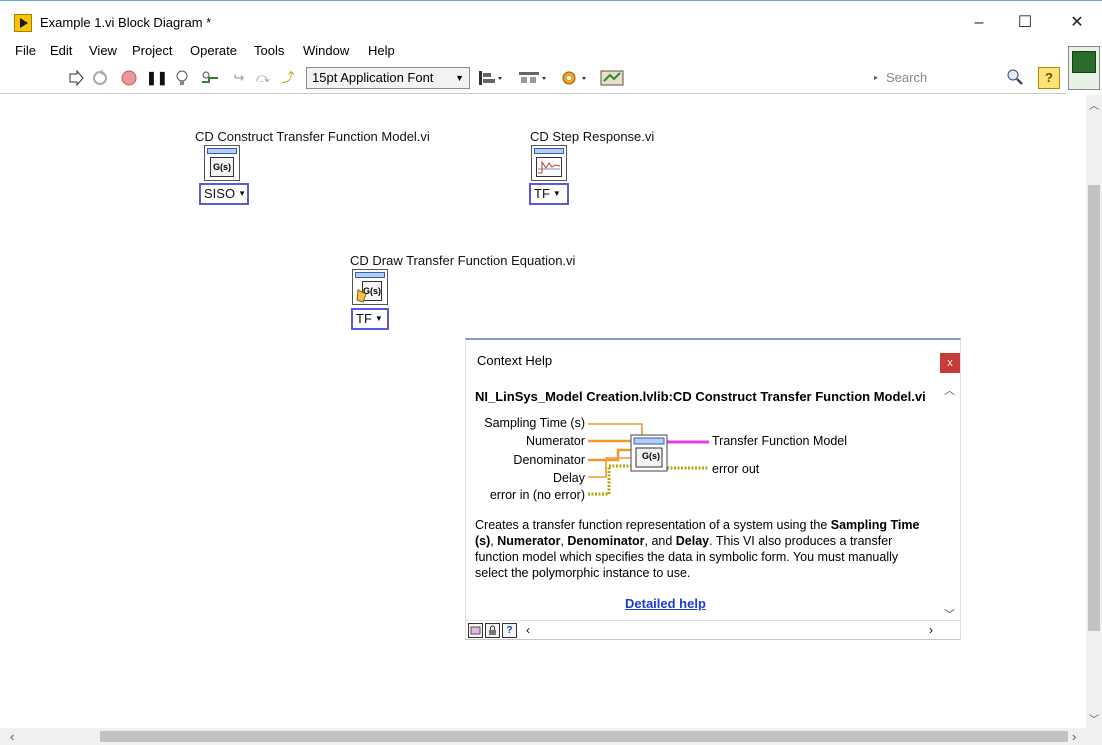  I want to click on polymorphic-selector-tf: TF ▼, so click(549, 194).